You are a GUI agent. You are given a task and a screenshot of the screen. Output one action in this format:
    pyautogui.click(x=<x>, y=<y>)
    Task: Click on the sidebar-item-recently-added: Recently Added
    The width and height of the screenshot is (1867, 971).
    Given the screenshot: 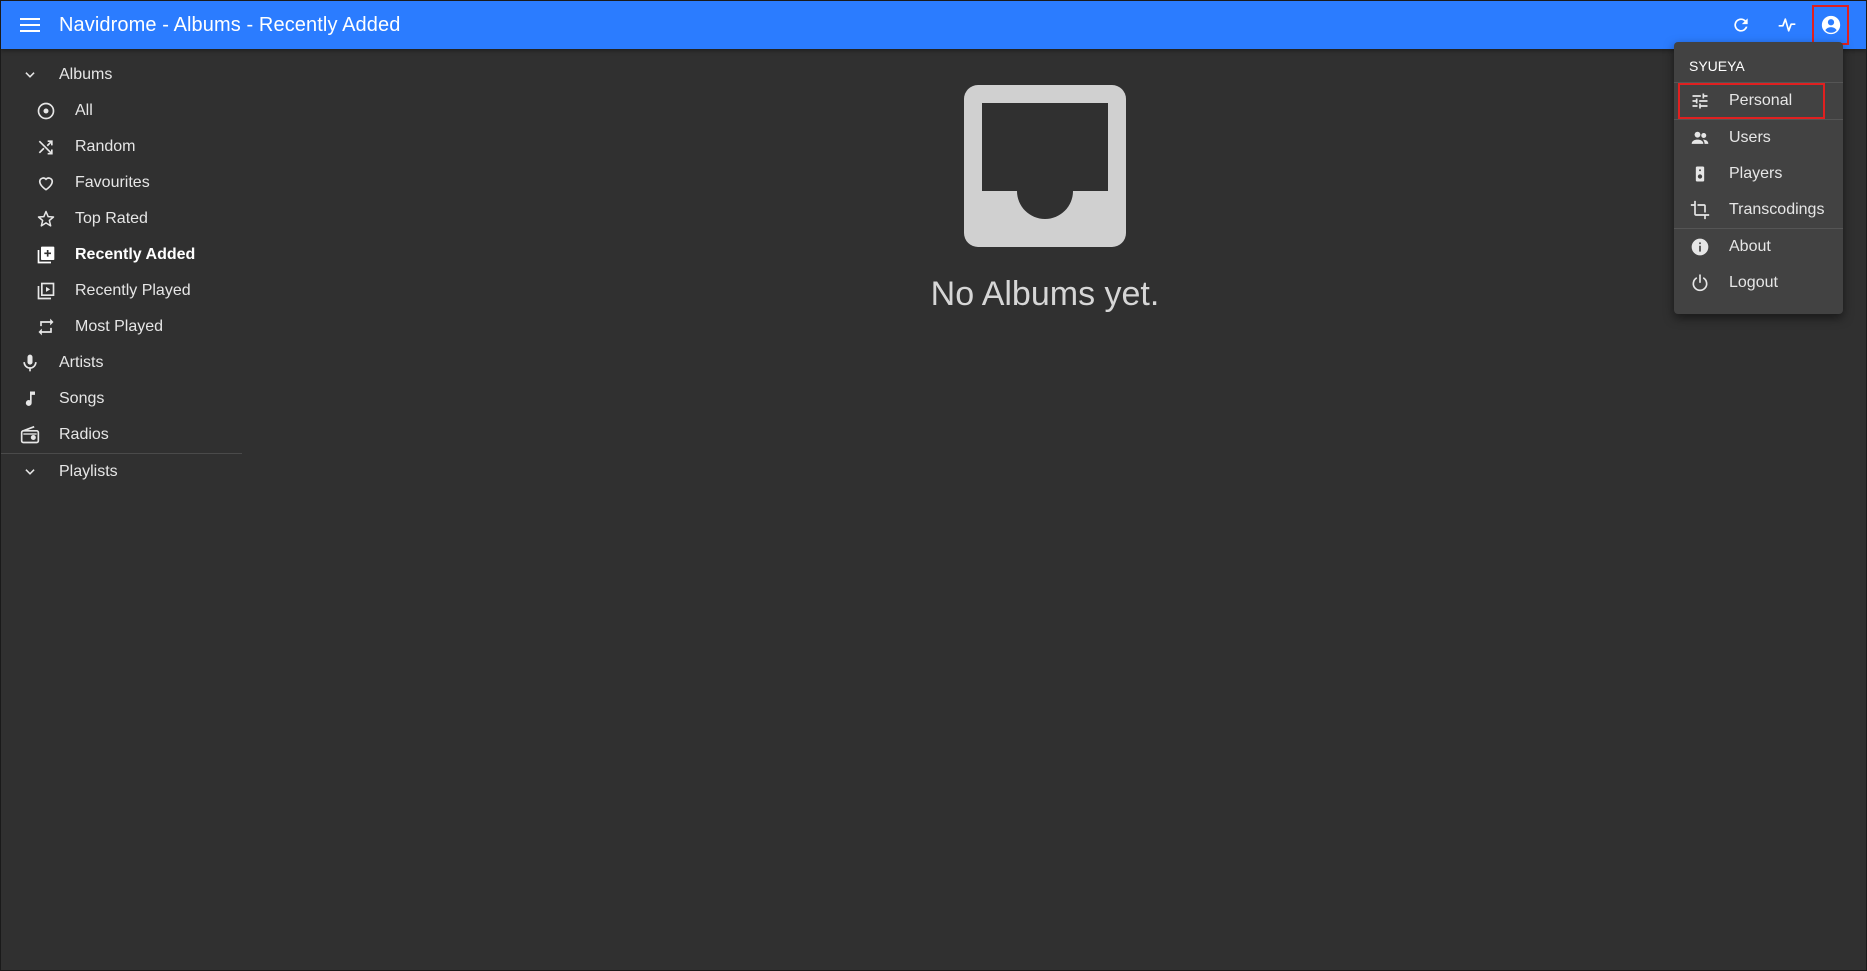 What is the action you would take?
    pyautogui.click(x=121, y=255)
    